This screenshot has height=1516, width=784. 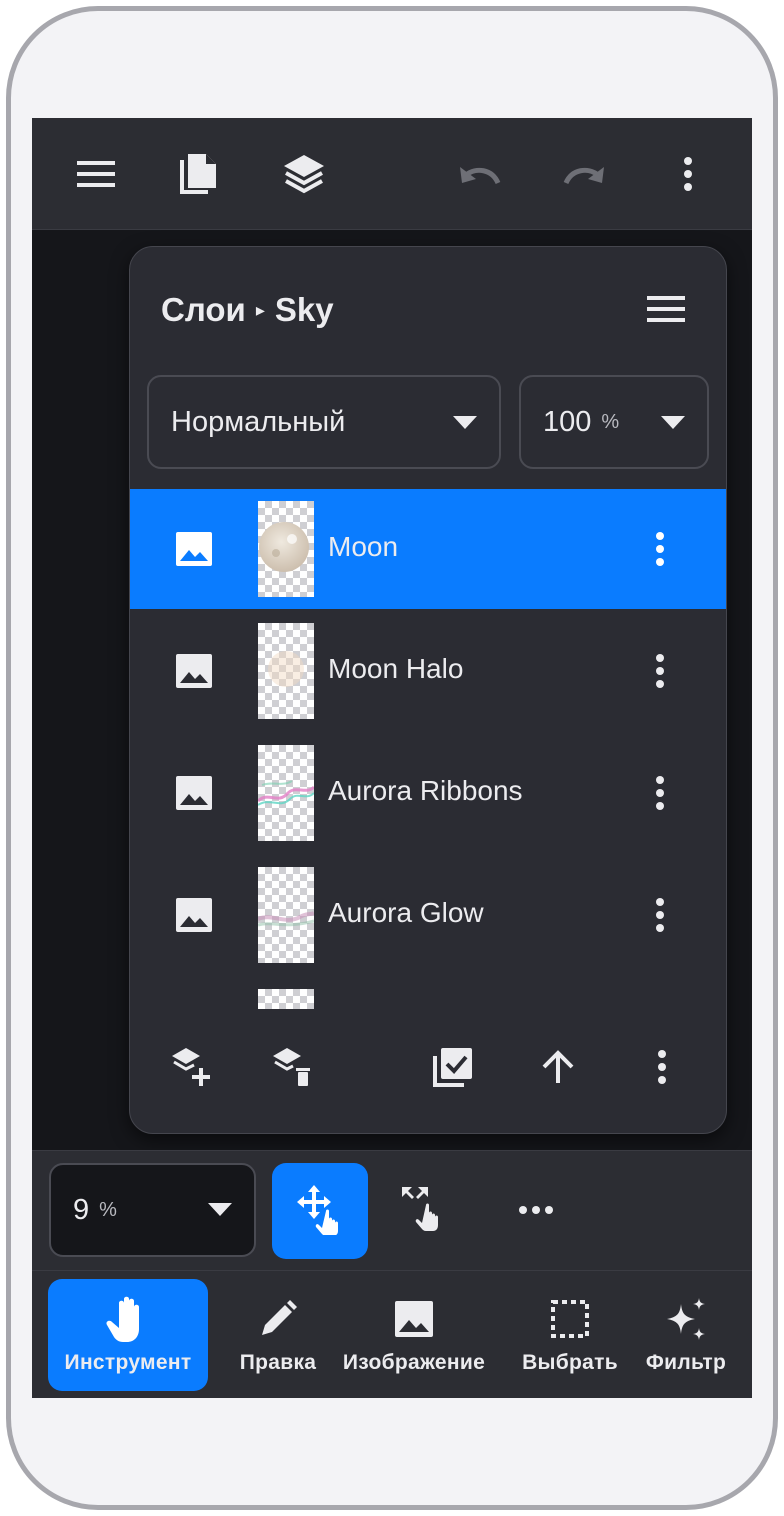 What do you see at coordinates (396, 668) in the screenshot?
I see `layer-name: Moon Halo` at bounding box center [396, 668].